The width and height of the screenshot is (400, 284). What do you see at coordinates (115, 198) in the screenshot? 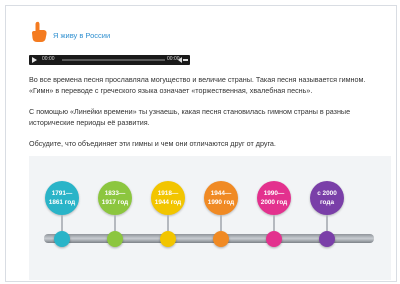
I see `timeline-period-2: 1833— 1917 год` at bounding box center [115, 198].